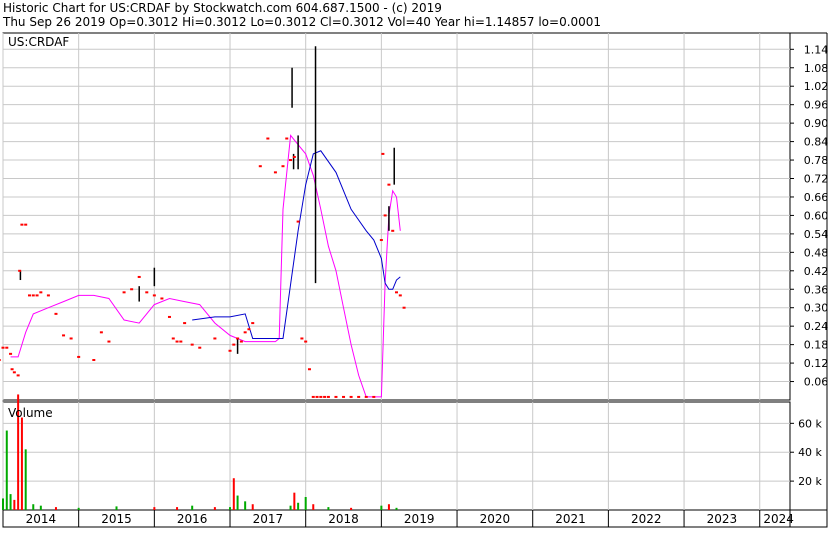 Image resolution: width=830 pixels, height=543 pixels. I want to click on x-tick-label: 2018, so click(343, 519).